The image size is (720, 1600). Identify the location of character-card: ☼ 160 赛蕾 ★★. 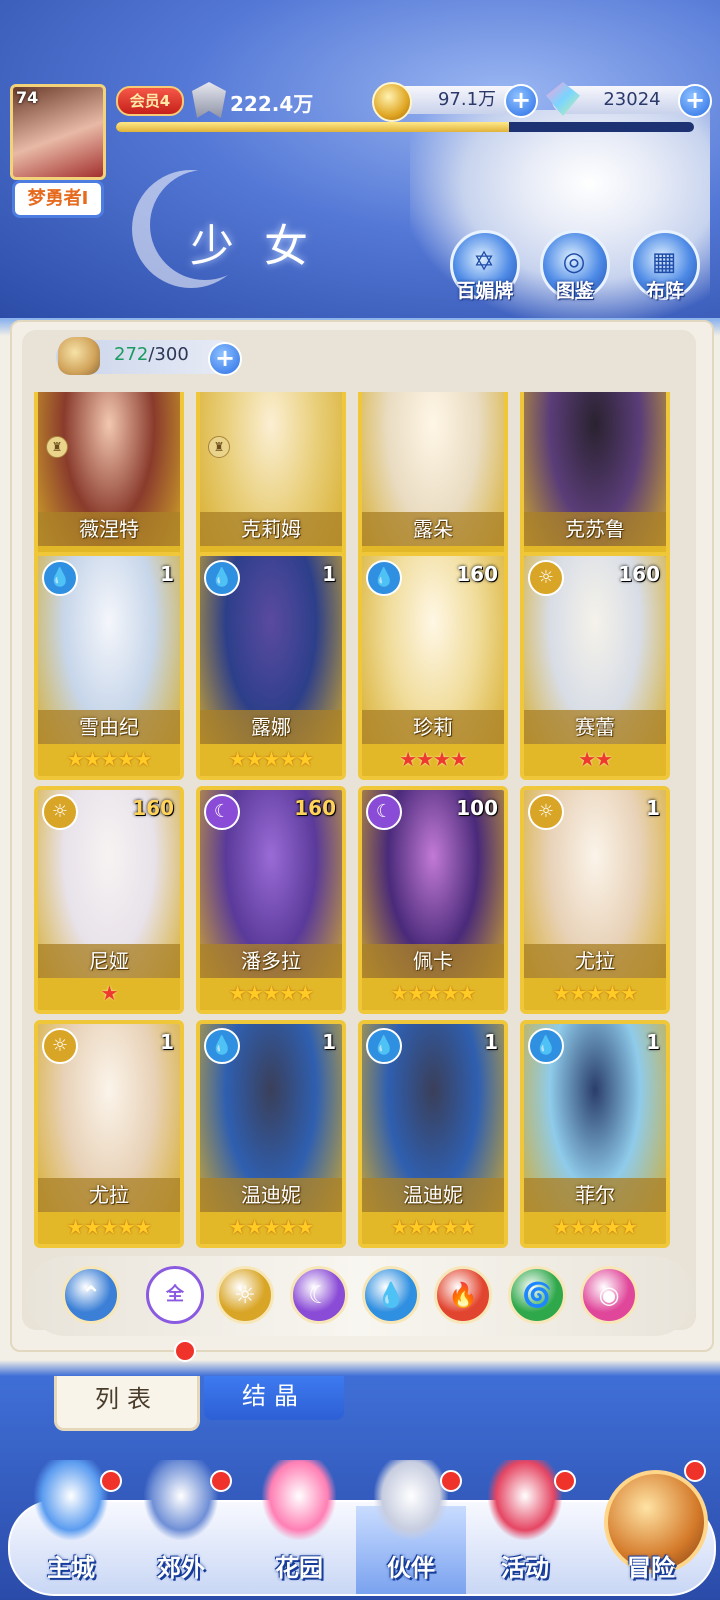
(595, 666).